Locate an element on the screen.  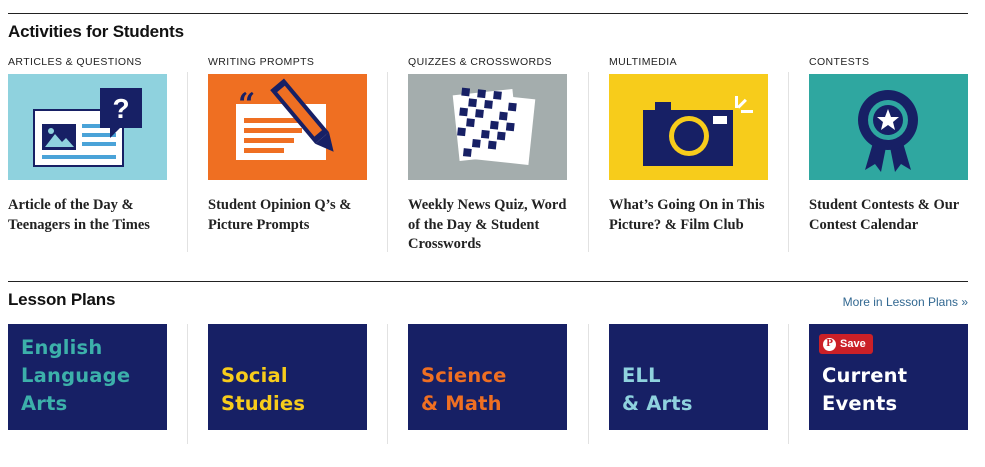
pinterest-save-button: P Save is located at coordinates (846, 344).